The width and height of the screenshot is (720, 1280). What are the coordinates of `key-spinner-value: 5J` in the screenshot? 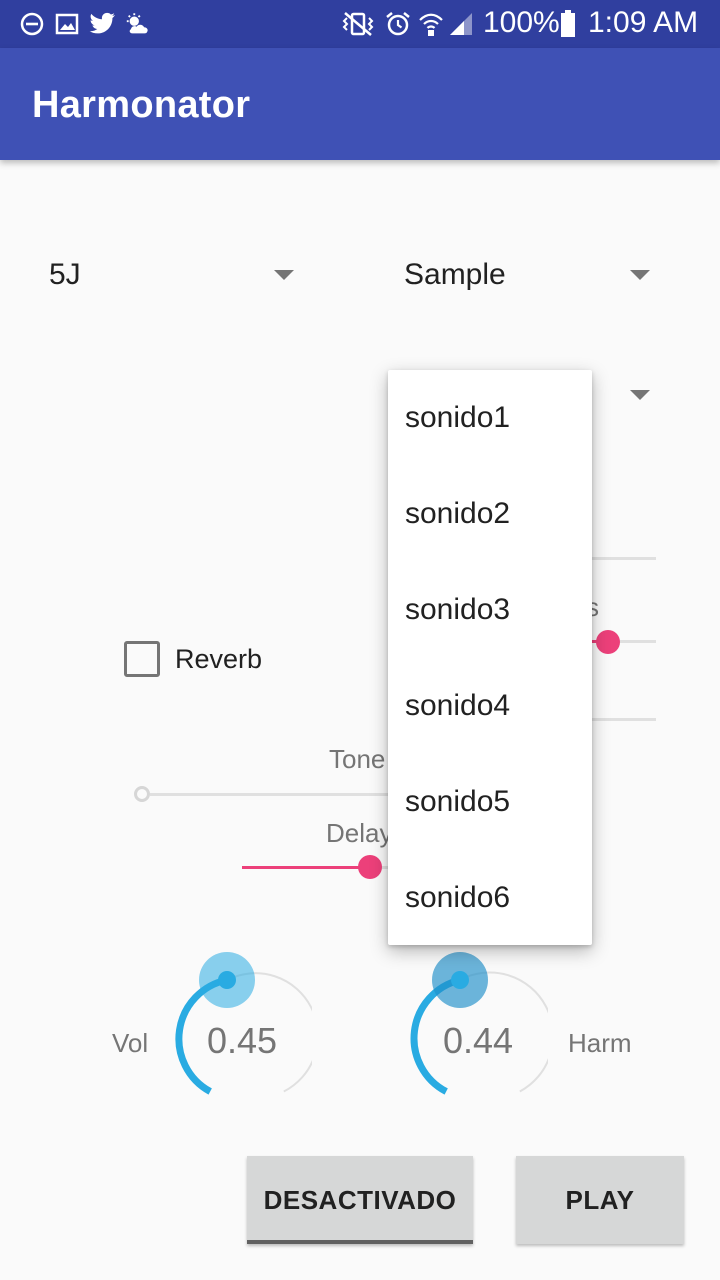 It's located at (65, 274).